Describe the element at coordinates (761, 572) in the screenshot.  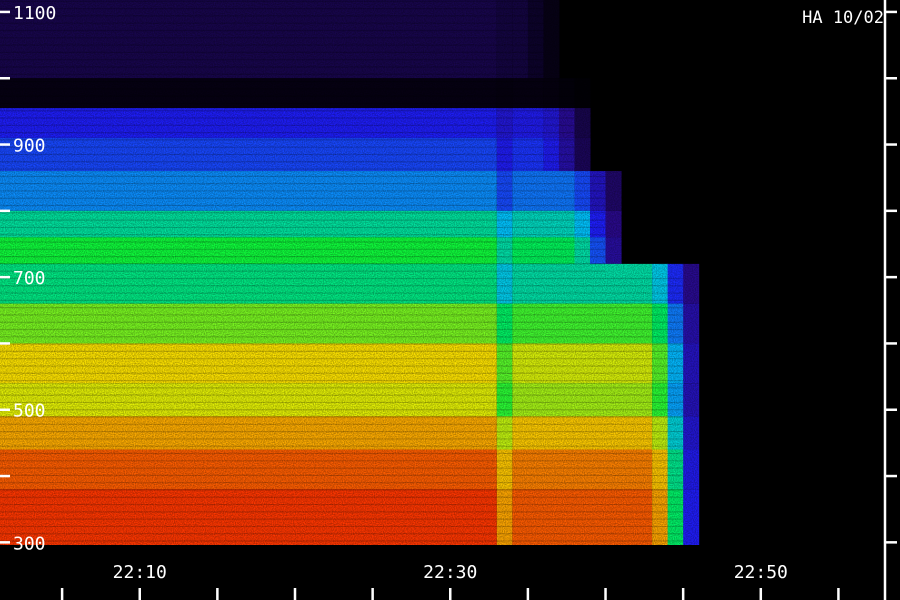
I see `x-tick-label-2250: 22:50` at that location.